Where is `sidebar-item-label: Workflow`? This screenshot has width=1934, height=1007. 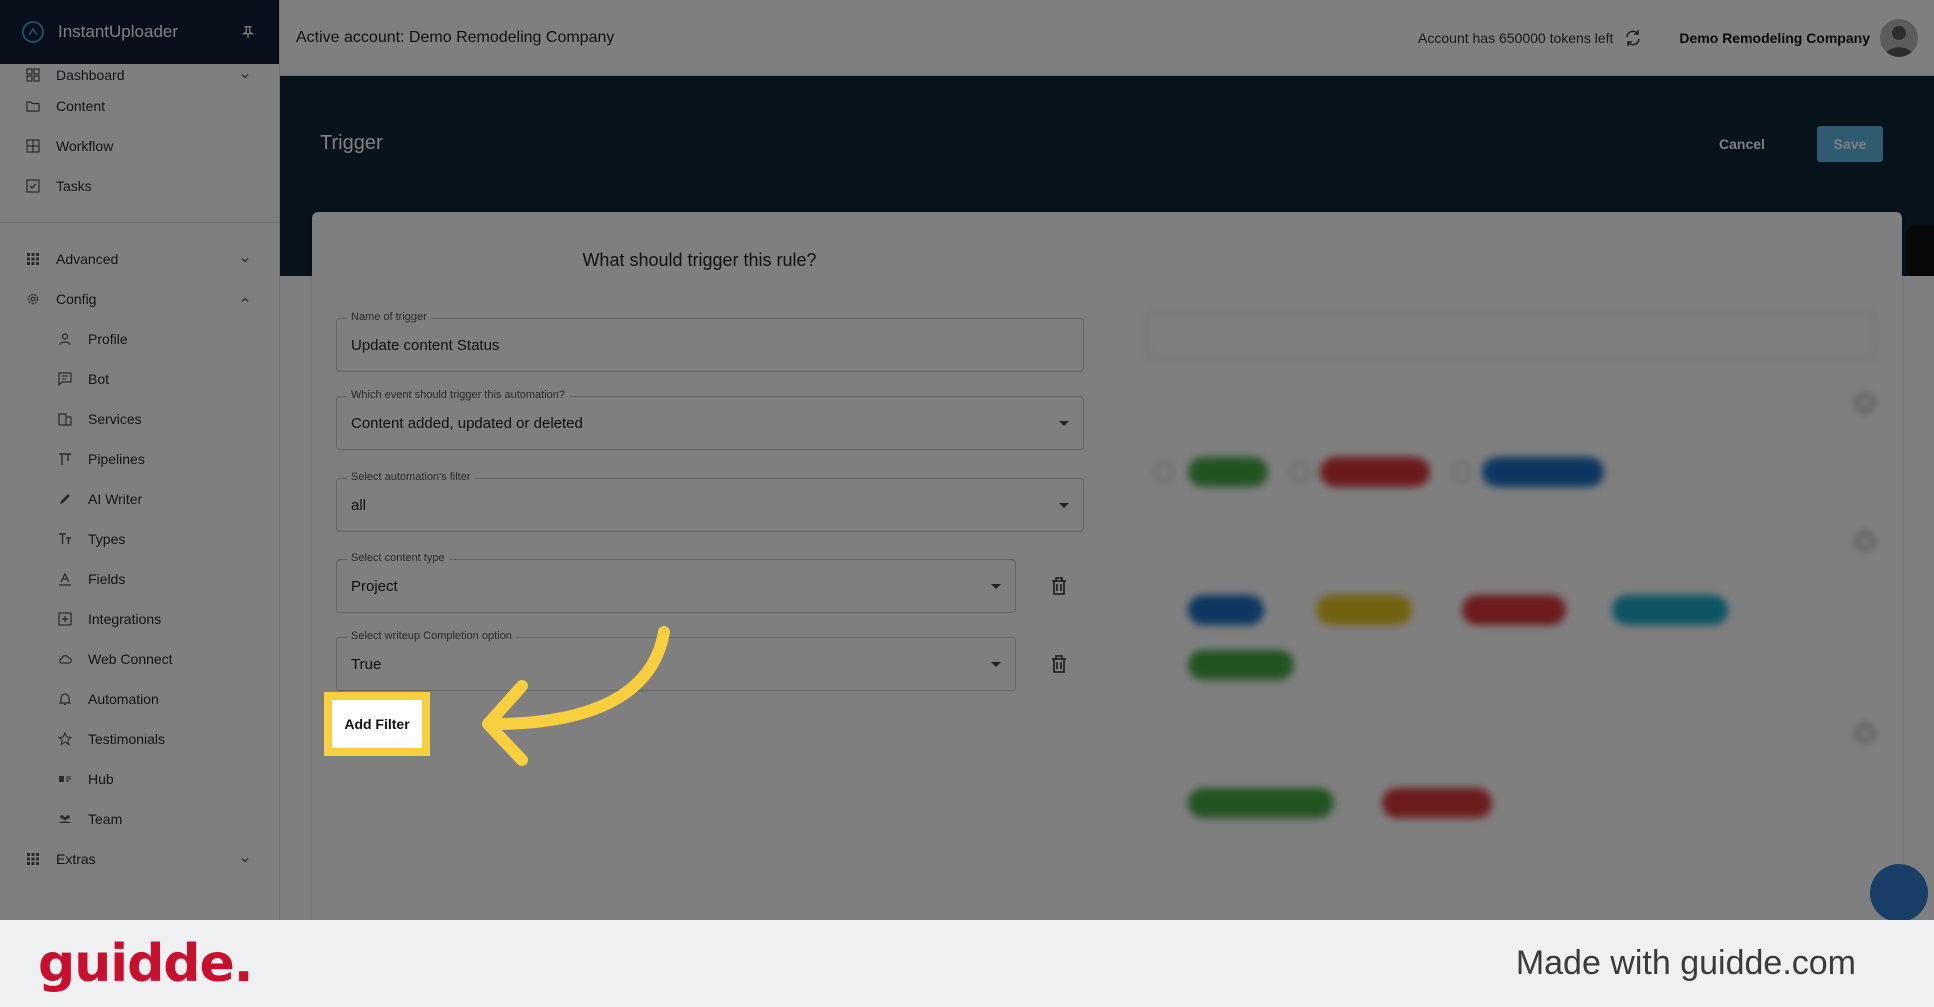 sidebar-item-label: Workflow is located at coordinates (85, 146).